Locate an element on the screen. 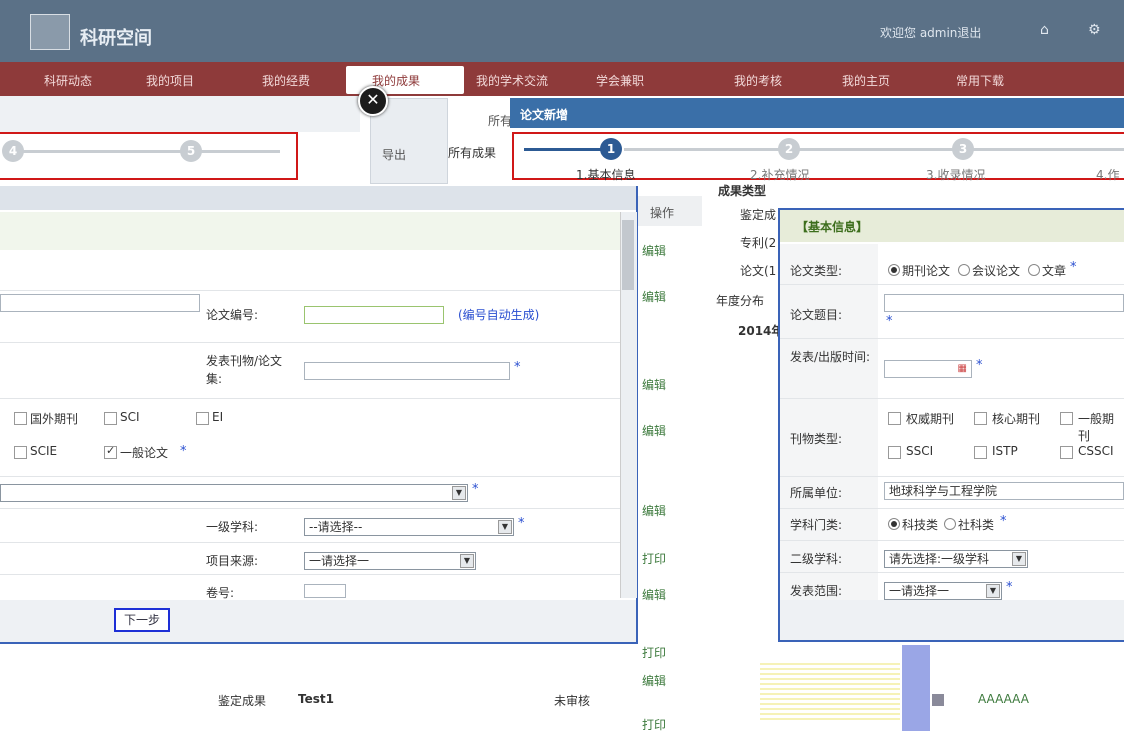 The width and height of the screenshot is (1124, 733). paper-number-input is located at coordinates (374, 315).